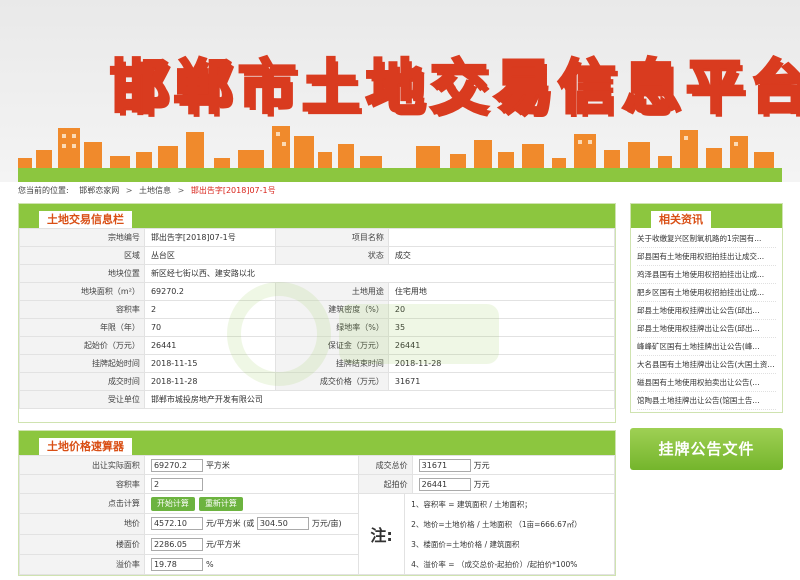 This screenshot has height=580, width=800. Describe the element at coordinates (400, 175) in the screenshot. I see `grass-strip` at that location.